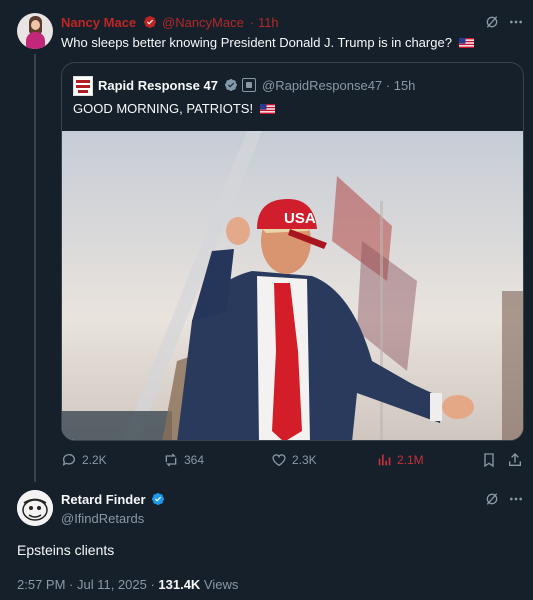 The image size is (533, 600). What do you see at coordinates (264, 22) in the screenshot?
I see `tweet-time: · 11h` at bounding box center [264, 22].